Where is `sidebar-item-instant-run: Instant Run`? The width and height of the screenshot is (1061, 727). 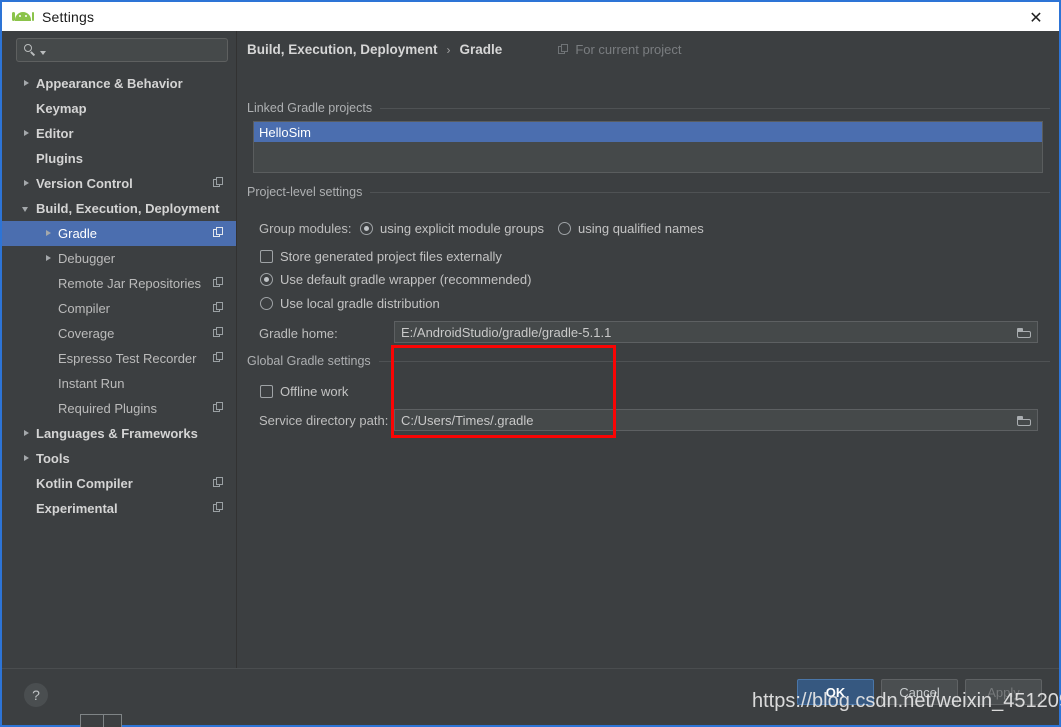
sidebar-item-instant-run: Instant Run is located at coordinates (119, 383).